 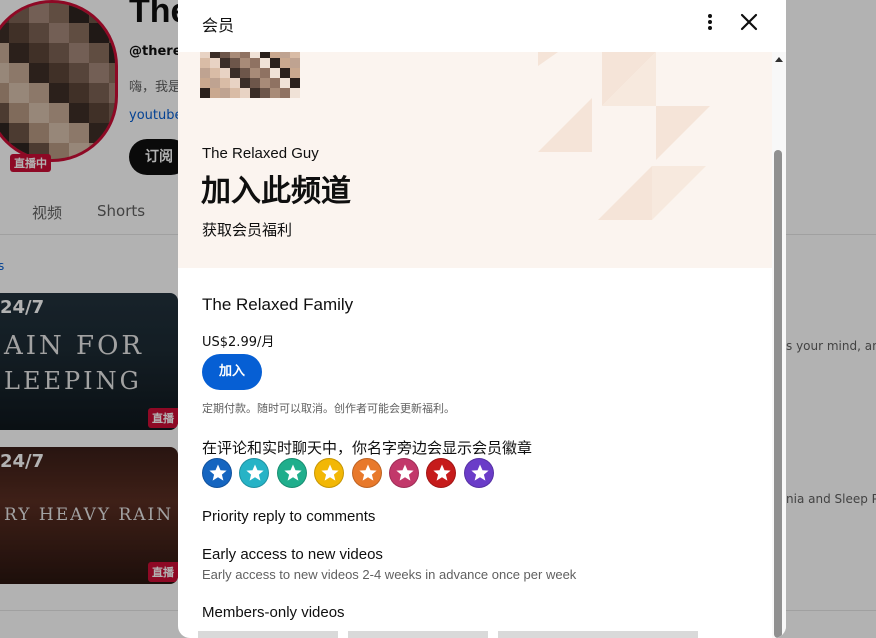 What do you see at coordinates (749, 22) in the screenshot?
I see `close-icon` at bounding box center [749, 22].